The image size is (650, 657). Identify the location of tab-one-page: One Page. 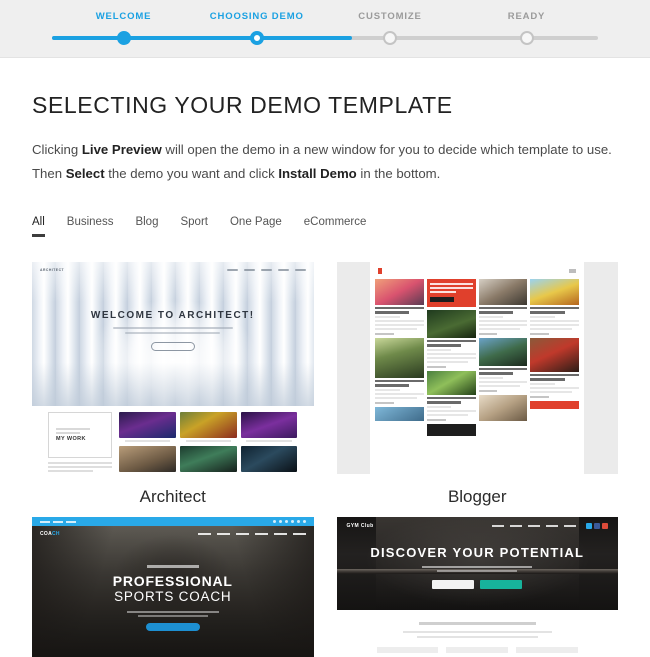
(256, 226).